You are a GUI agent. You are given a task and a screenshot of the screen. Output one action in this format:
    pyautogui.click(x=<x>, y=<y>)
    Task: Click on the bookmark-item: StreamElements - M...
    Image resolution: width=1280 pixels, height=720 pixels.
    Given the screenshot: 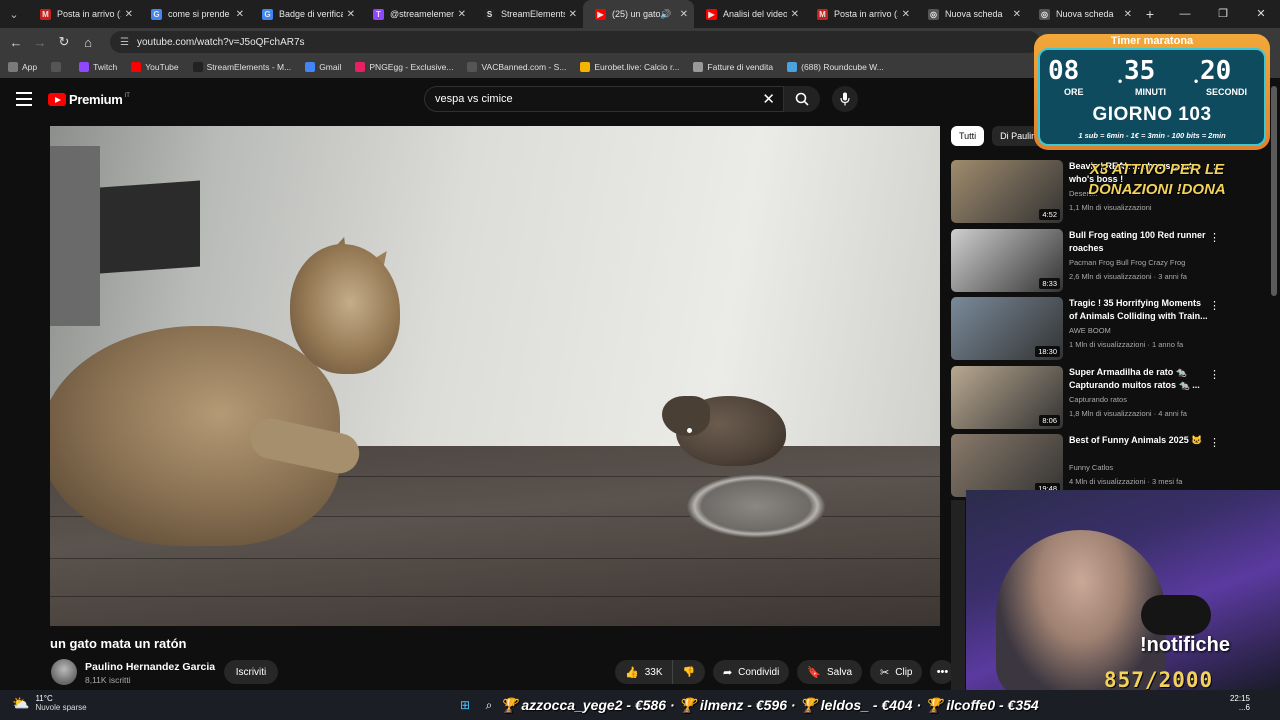 What is the action you would take?
    pyautogui.click(x=241, y=67)
    